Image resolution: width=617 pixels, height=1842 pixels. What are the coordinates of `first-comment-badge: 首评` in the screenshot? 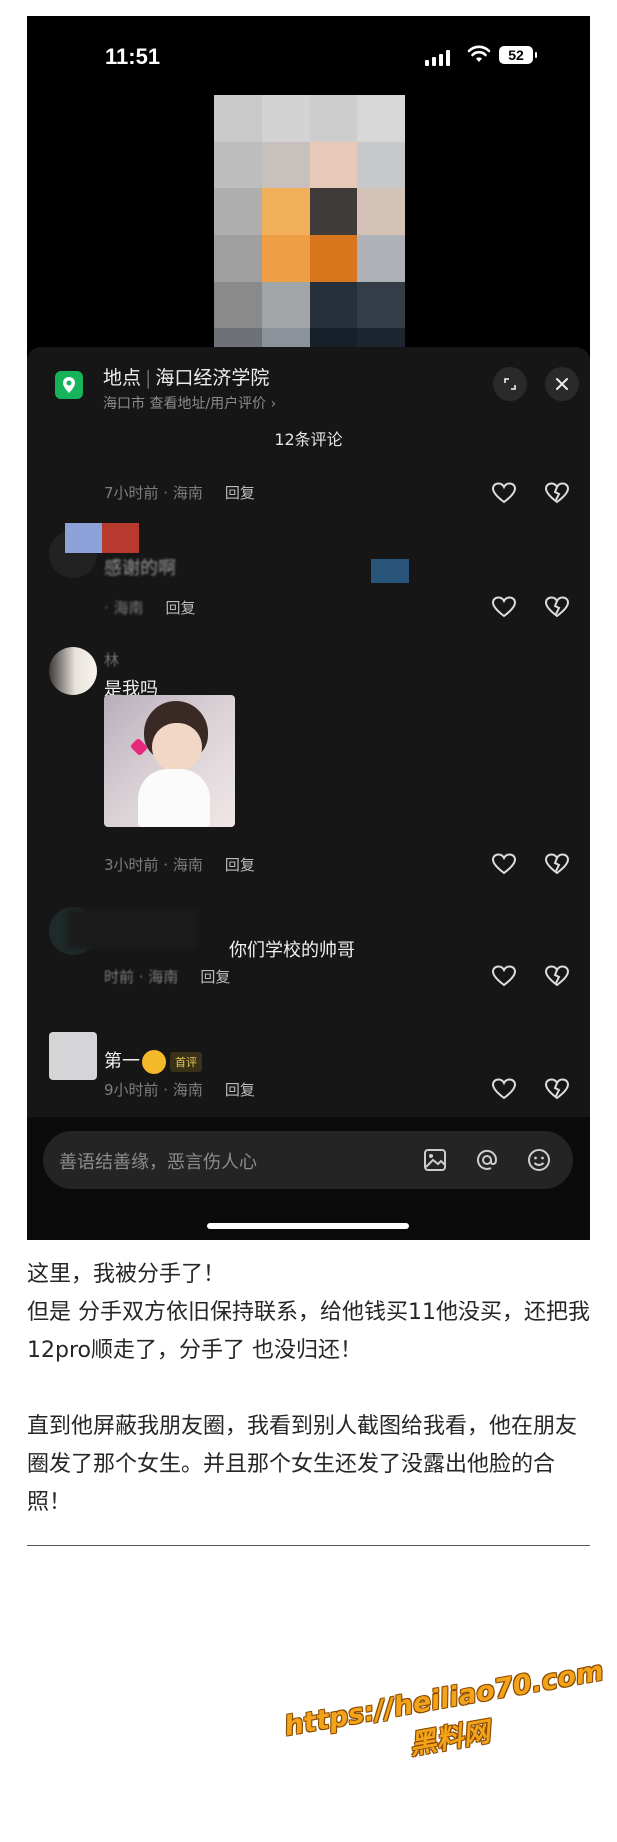 It's located at (186, 1062).